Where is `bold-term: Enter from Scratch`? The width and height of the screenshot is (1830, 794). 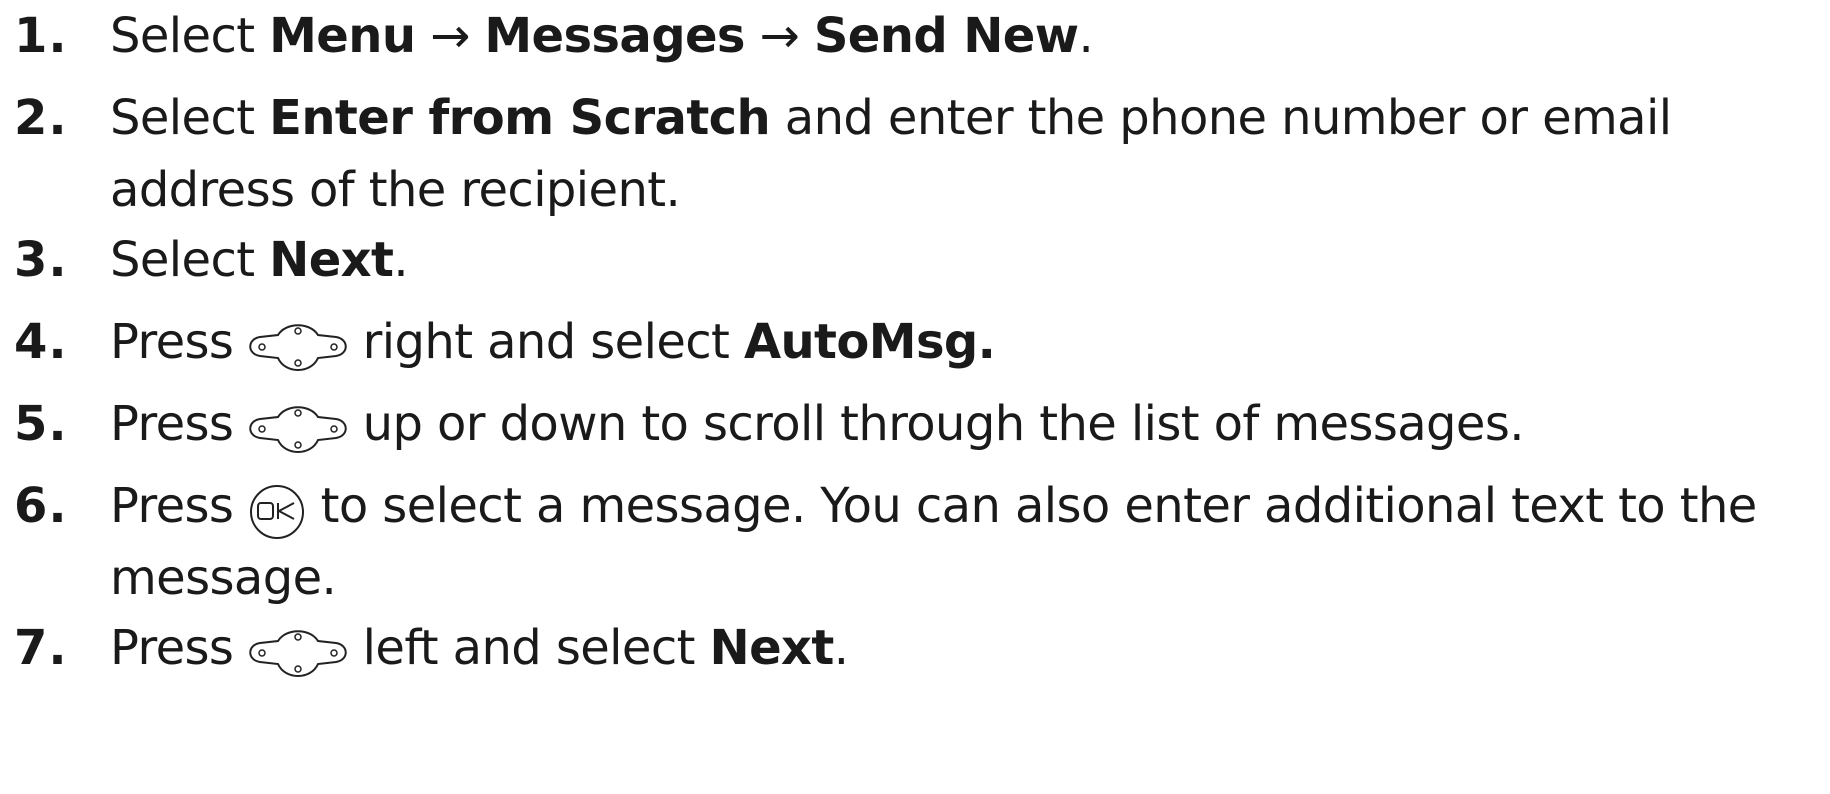
bold-term: Enter from Scratch is located at coordinates (520, 118).